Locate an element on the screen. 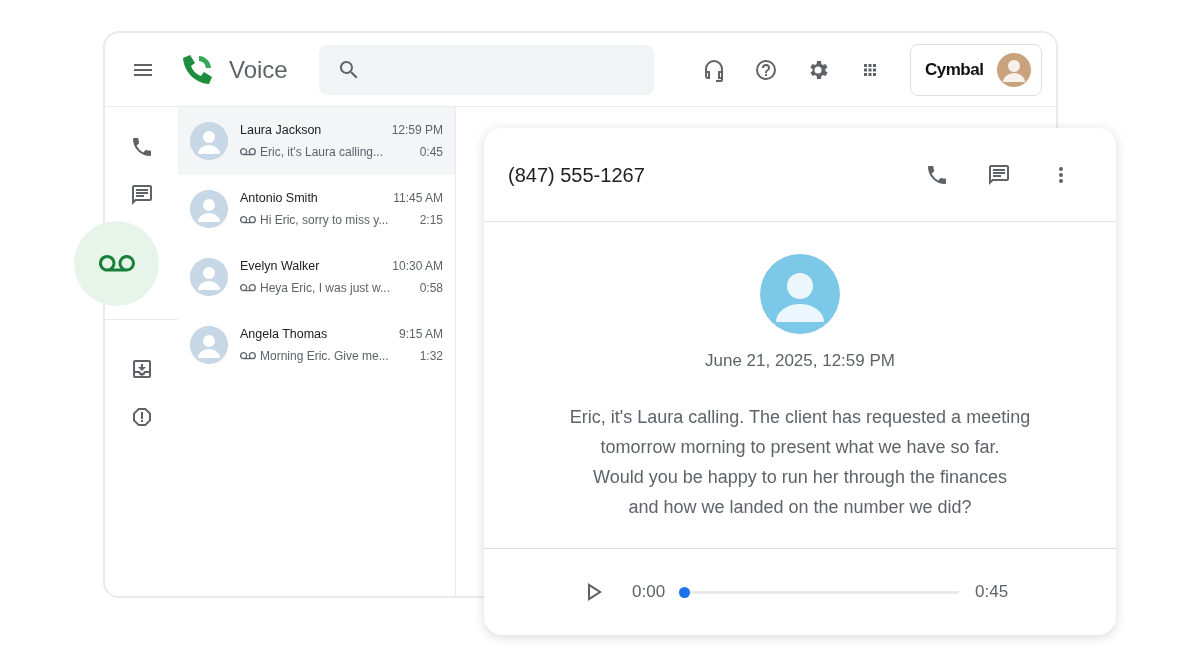  phone-number: (847) 555-1267 is located at coordinates (577, 175).